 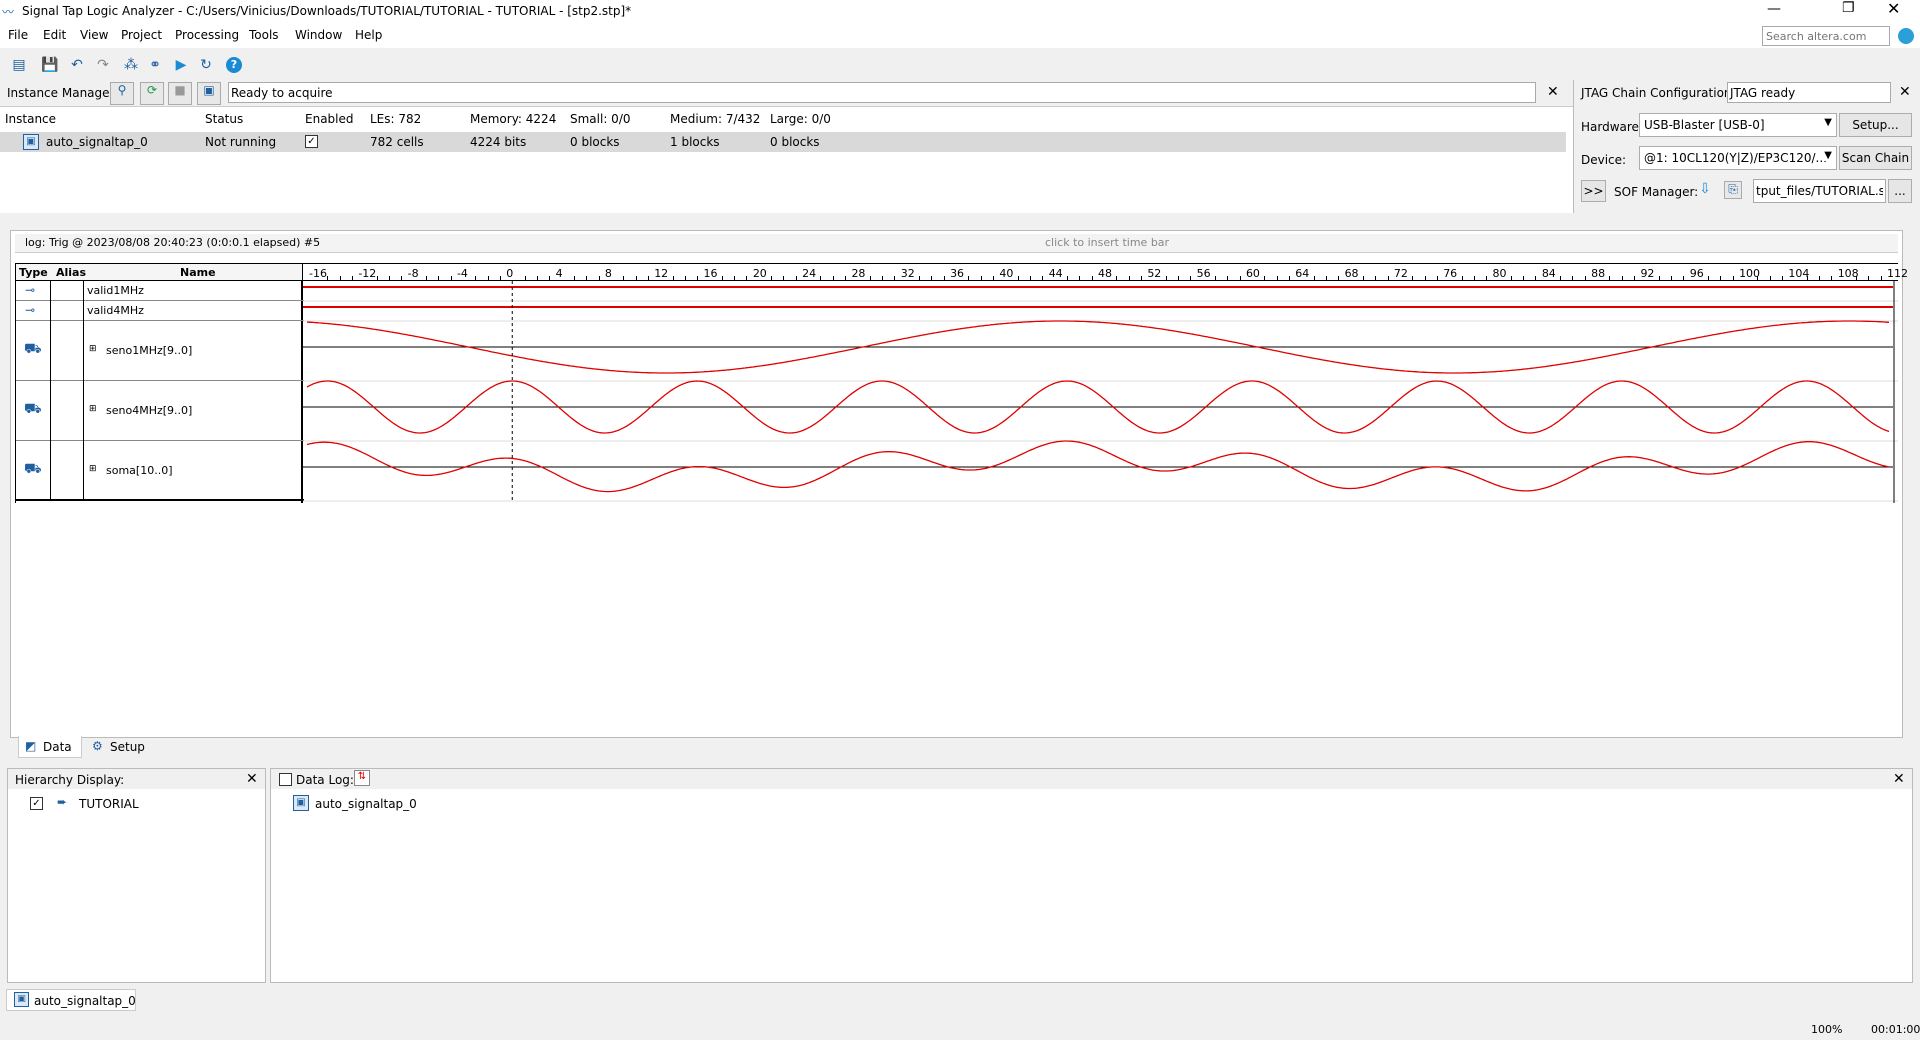 I want to click on minimize-icon: —, so click(x=1774, y=9).